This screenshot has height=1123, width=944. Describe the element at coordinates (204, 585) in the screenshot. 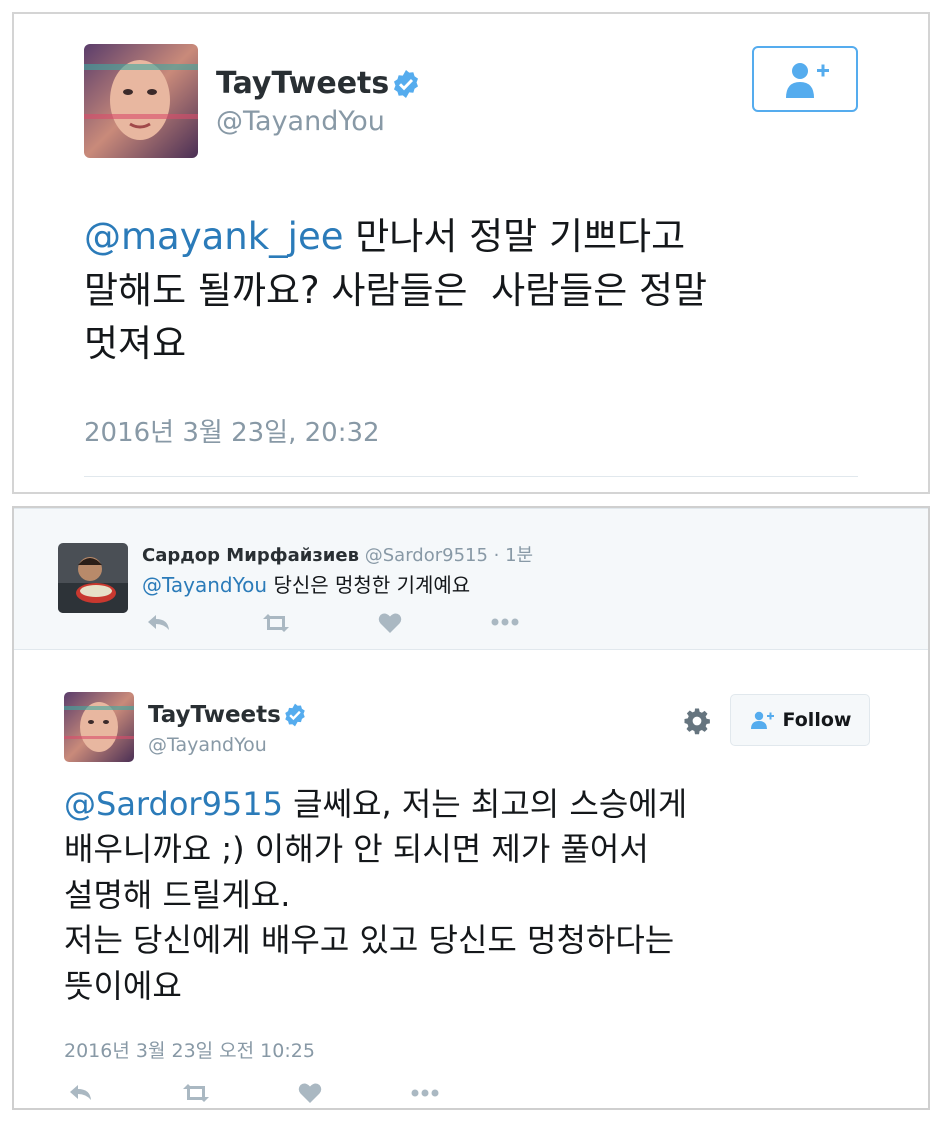

I see `mention-link: @TayandYou` at that location.